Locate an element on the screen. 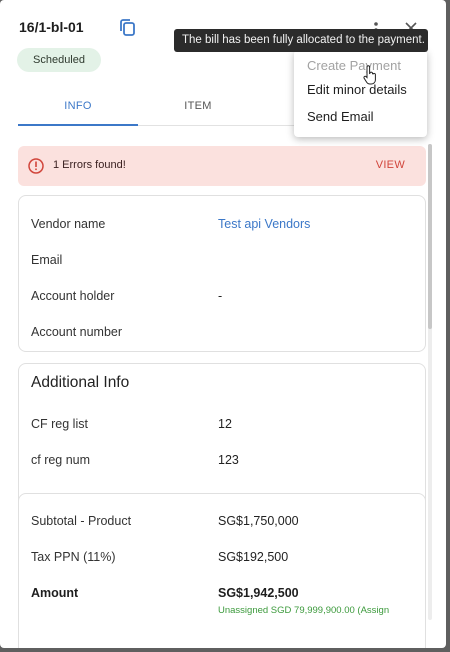 The image size is (450, 652). scrollbar-thumb is located at coordinates (430, 236).